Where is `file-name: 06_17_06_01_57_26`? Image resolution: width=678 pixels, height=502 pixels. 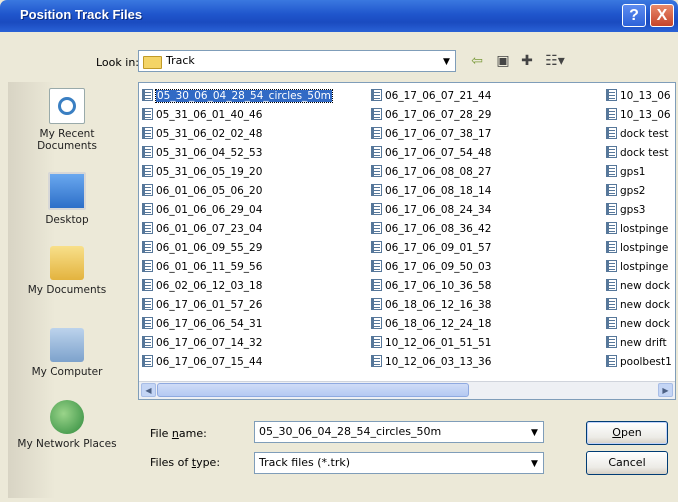
file-name: 06_17_06_01_57_26 is located at coordinates (209, 305).